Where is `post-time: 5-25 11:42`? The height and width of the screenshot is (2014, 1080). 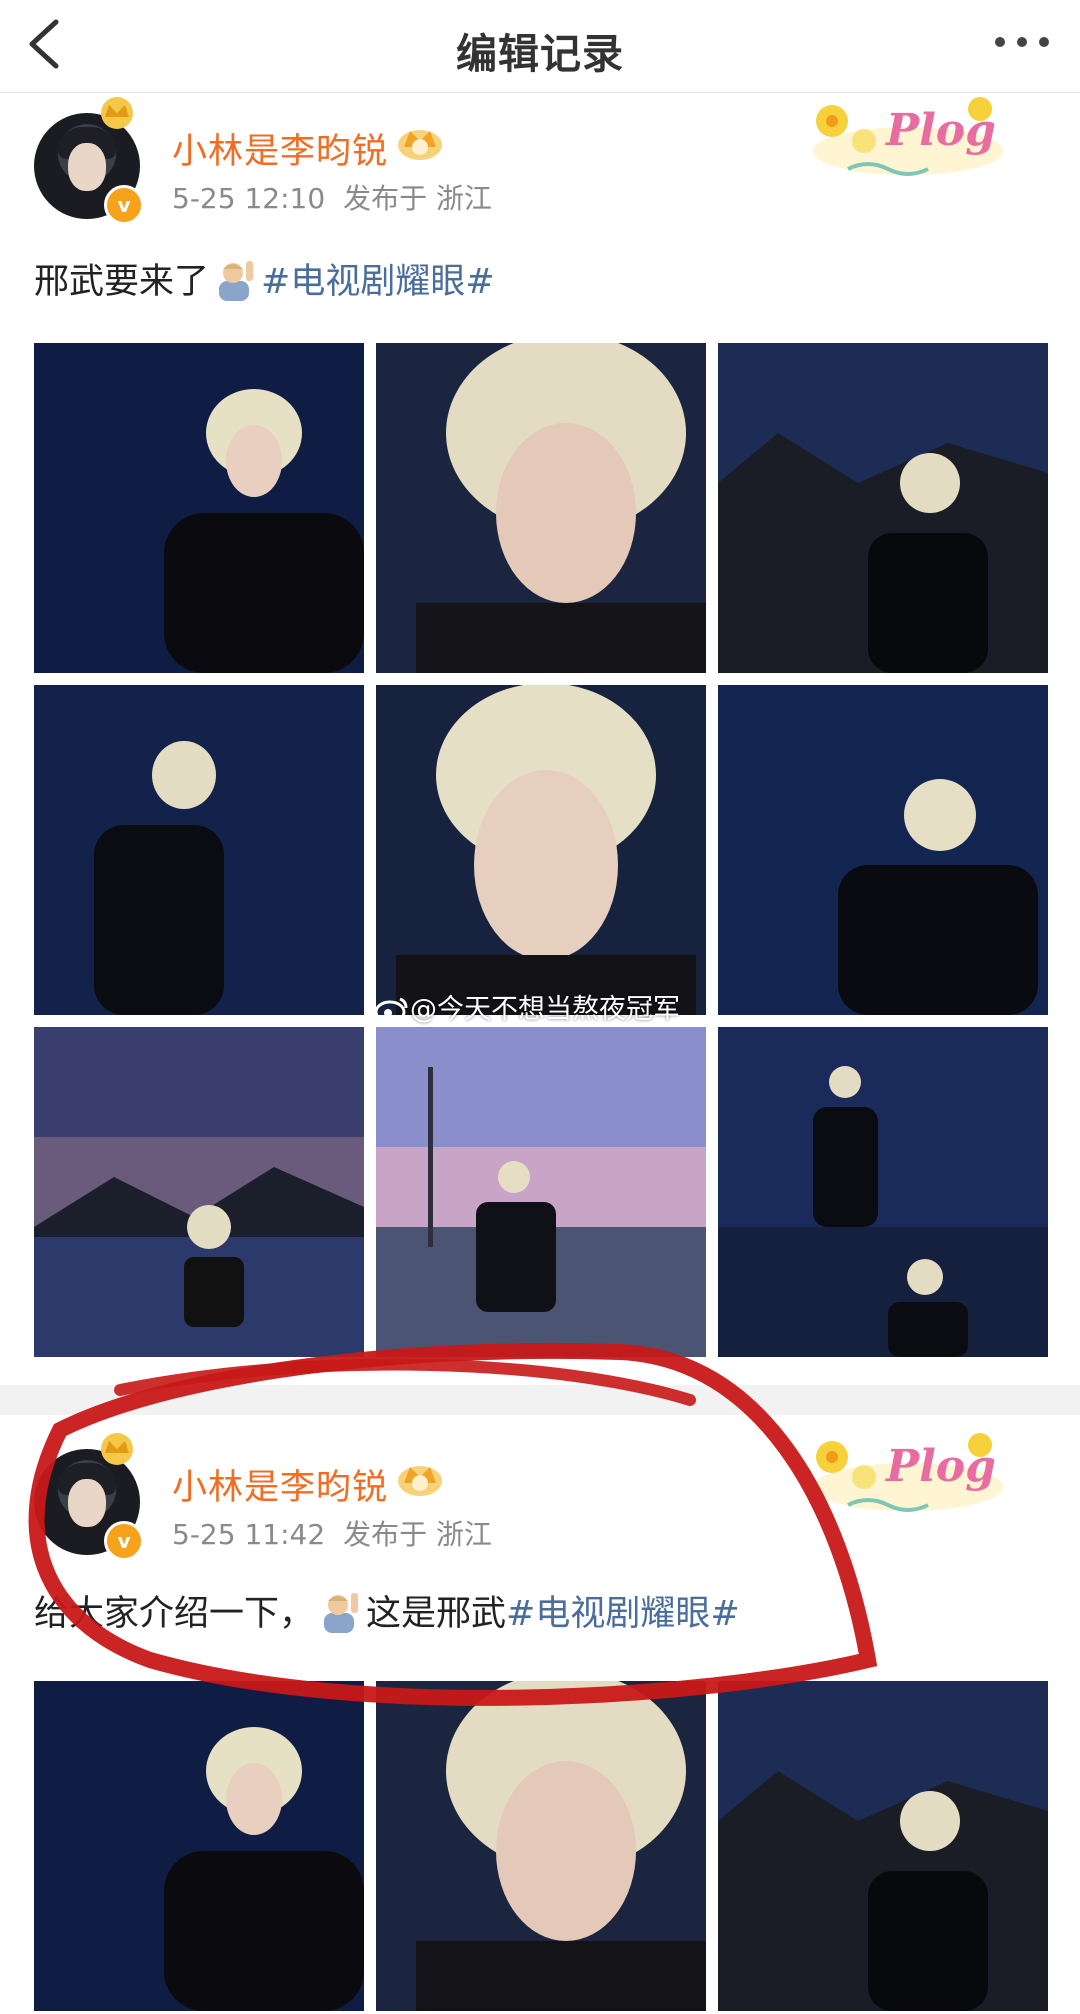 post-time: 5-25 11:42 is located at coordinates (249, 1534).